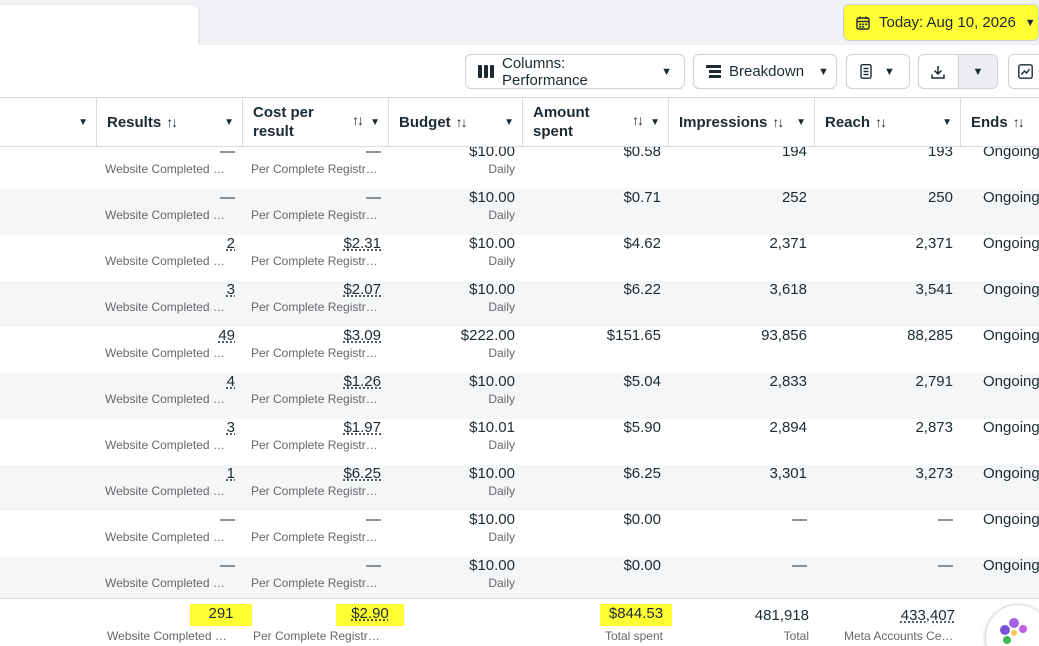 Image resolution: width=1039 pixels, height=646 pixels. Describe the element at coordinates (1000, 122) in the screenshot. I see `column-header-ends: Ends ↑↓` at that location.